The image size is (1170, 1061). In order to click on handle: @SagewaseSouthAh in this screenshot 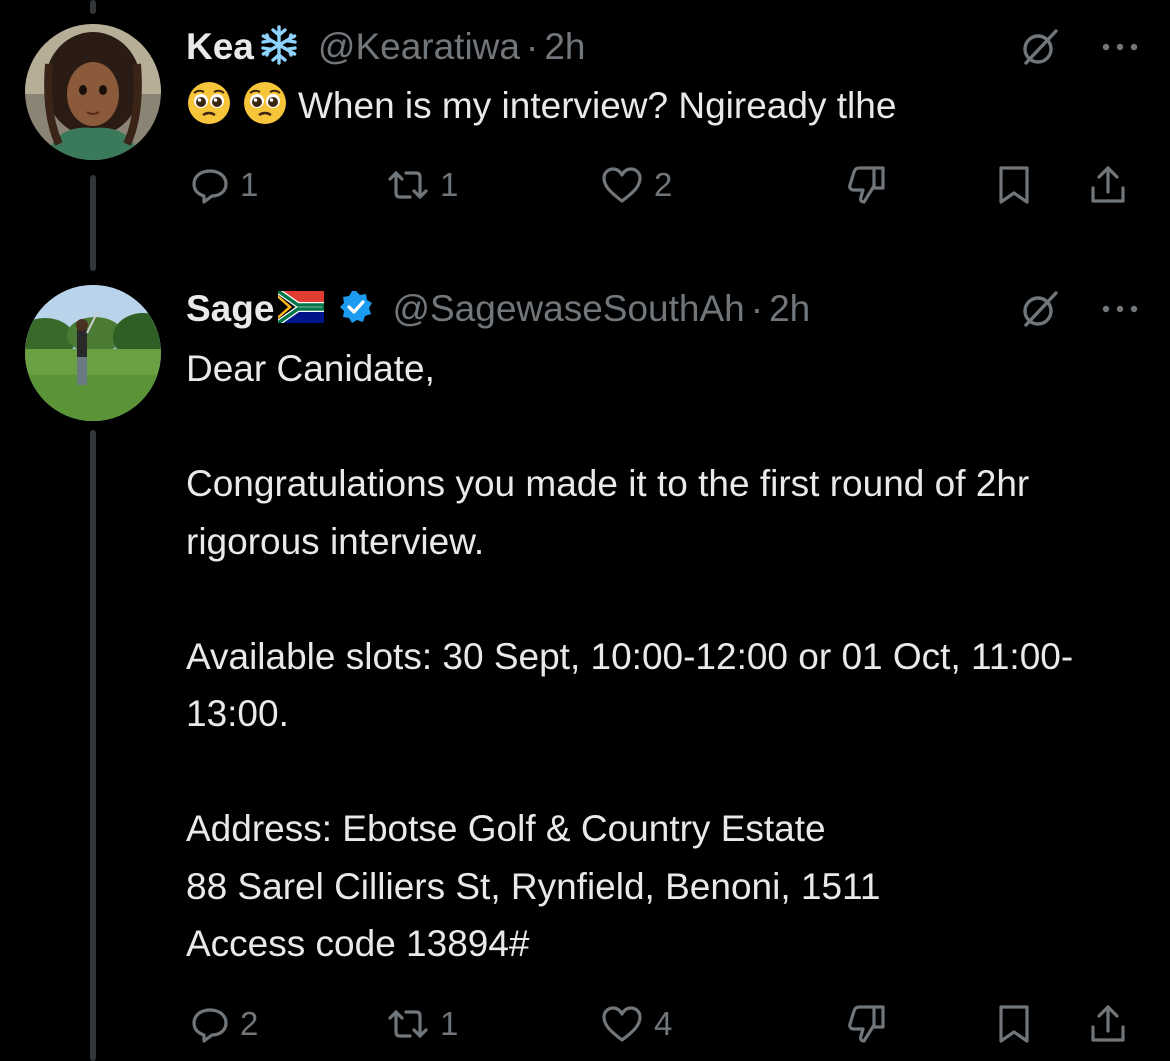, I will do `click(568, 309)`.